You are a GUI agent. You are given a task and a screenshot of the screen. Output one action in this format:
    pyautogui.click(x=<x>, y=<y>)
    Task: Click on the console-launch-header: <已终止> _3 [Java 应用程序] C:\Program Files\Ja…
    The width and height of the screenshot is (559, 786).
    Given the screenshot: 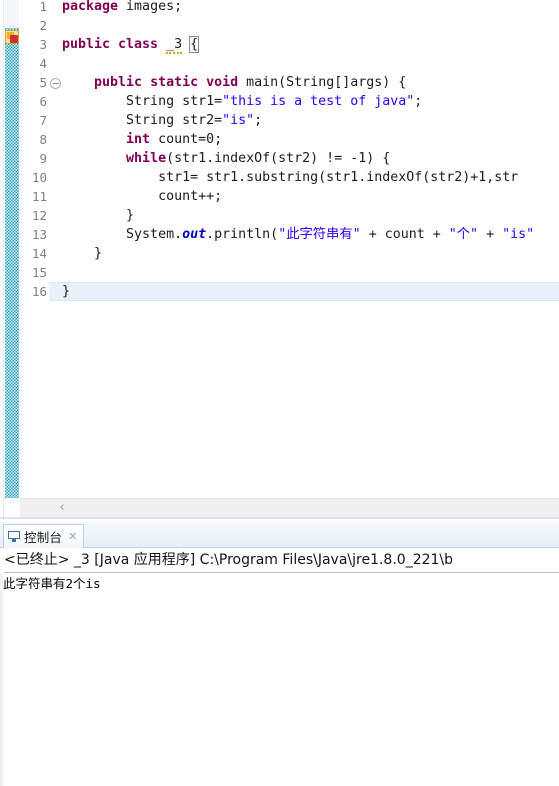 What is the action you would take?
    pyautogui.click(x=281, y=561)
    